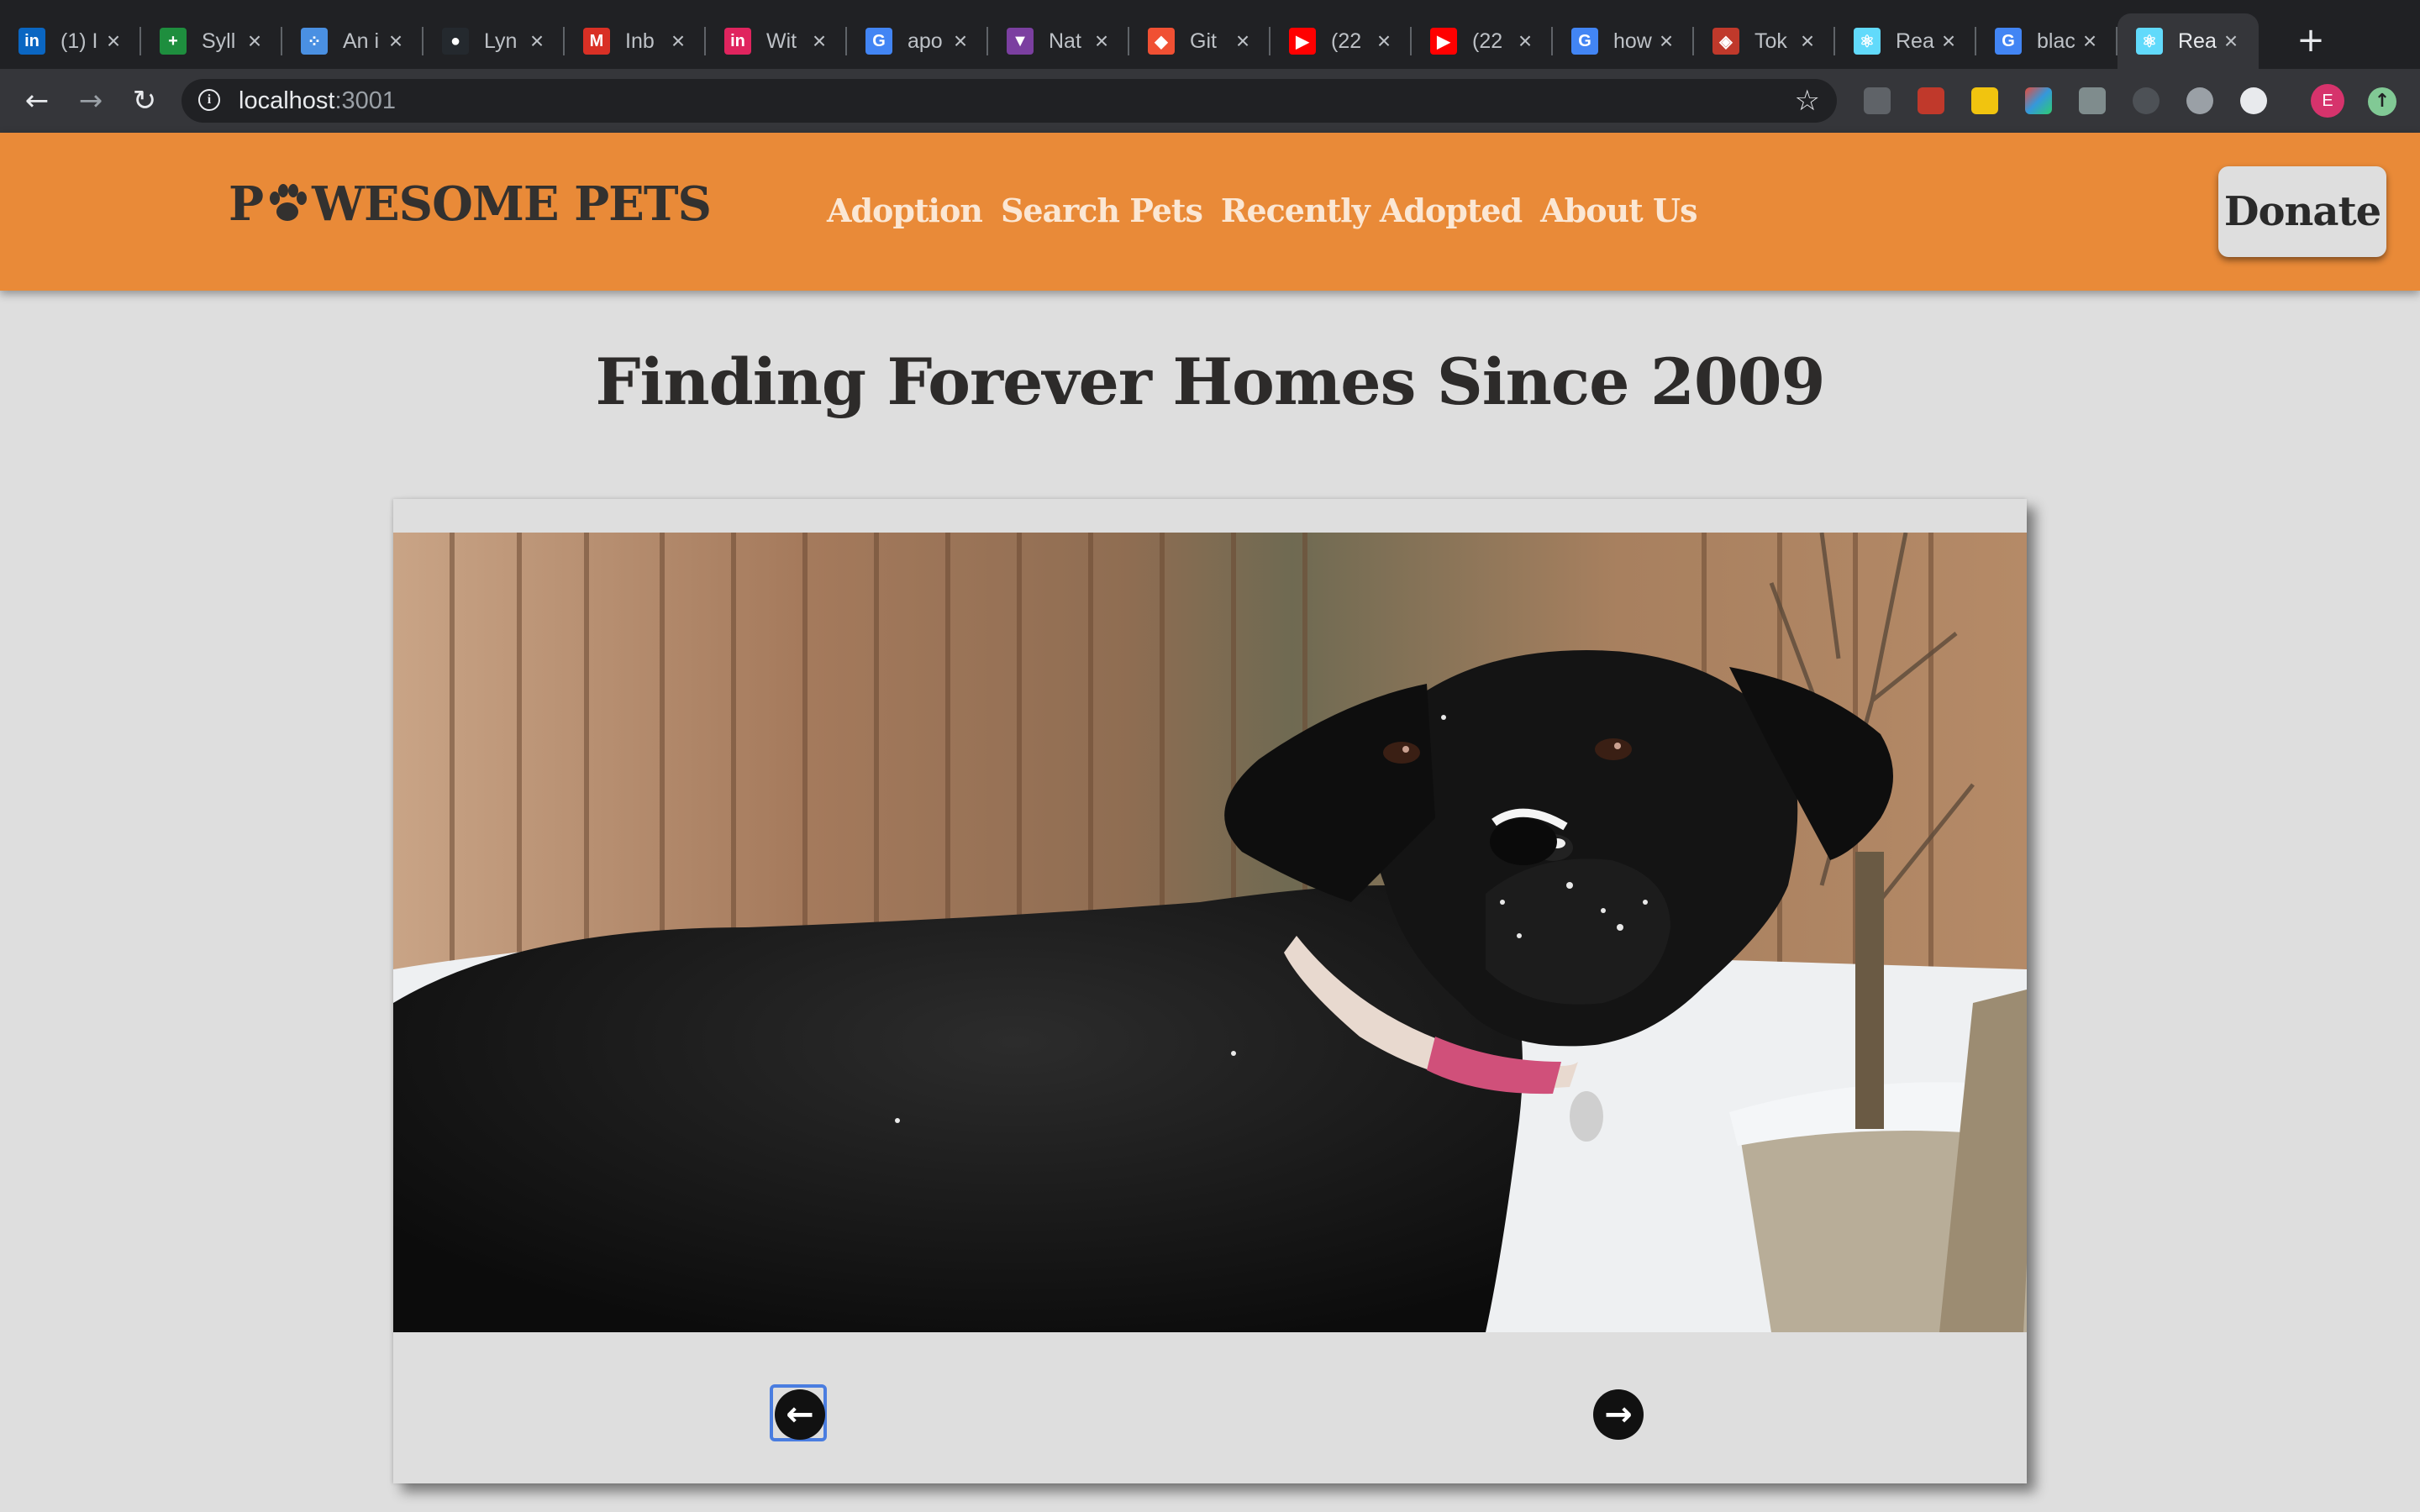 The image size is (2420, 1512). I want to click on nav-recently-adopted: Recently Adopted, so click(1372, 210).